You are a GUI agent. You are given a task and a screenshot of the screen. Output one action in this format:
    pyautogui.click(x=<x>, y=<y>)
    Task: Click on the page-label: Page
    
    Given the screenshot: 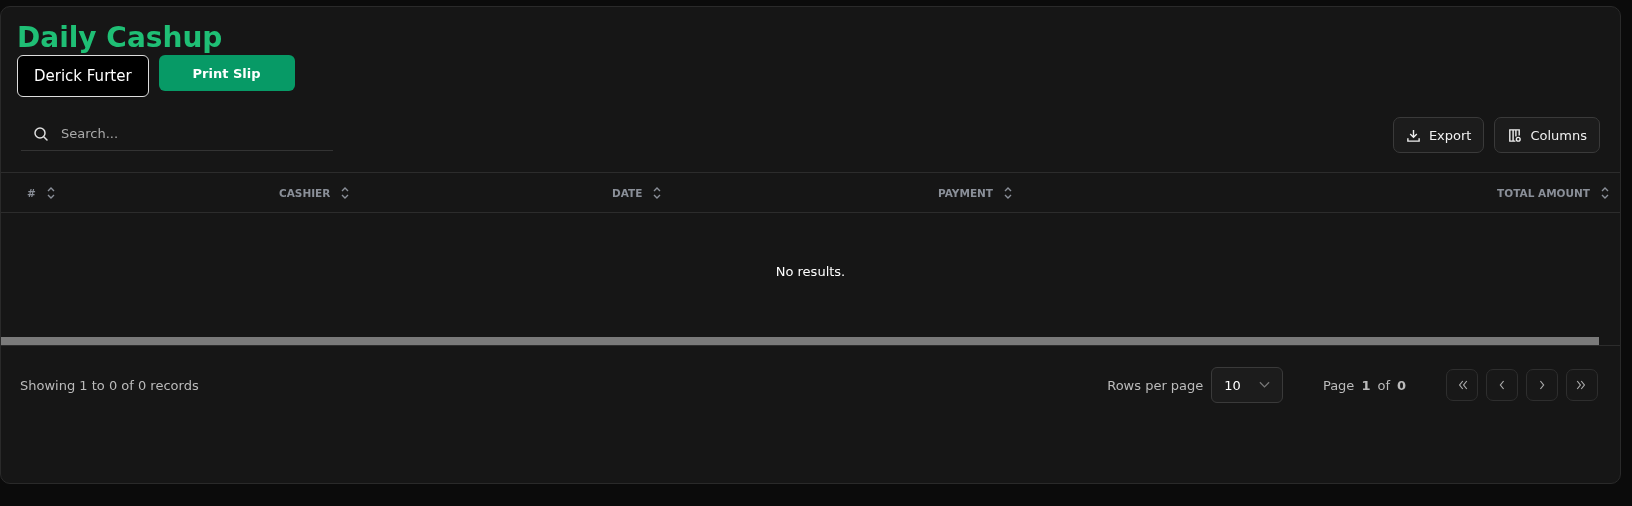 What is the action you would take?
    pyautogui.click(x=1338, y=385)
    